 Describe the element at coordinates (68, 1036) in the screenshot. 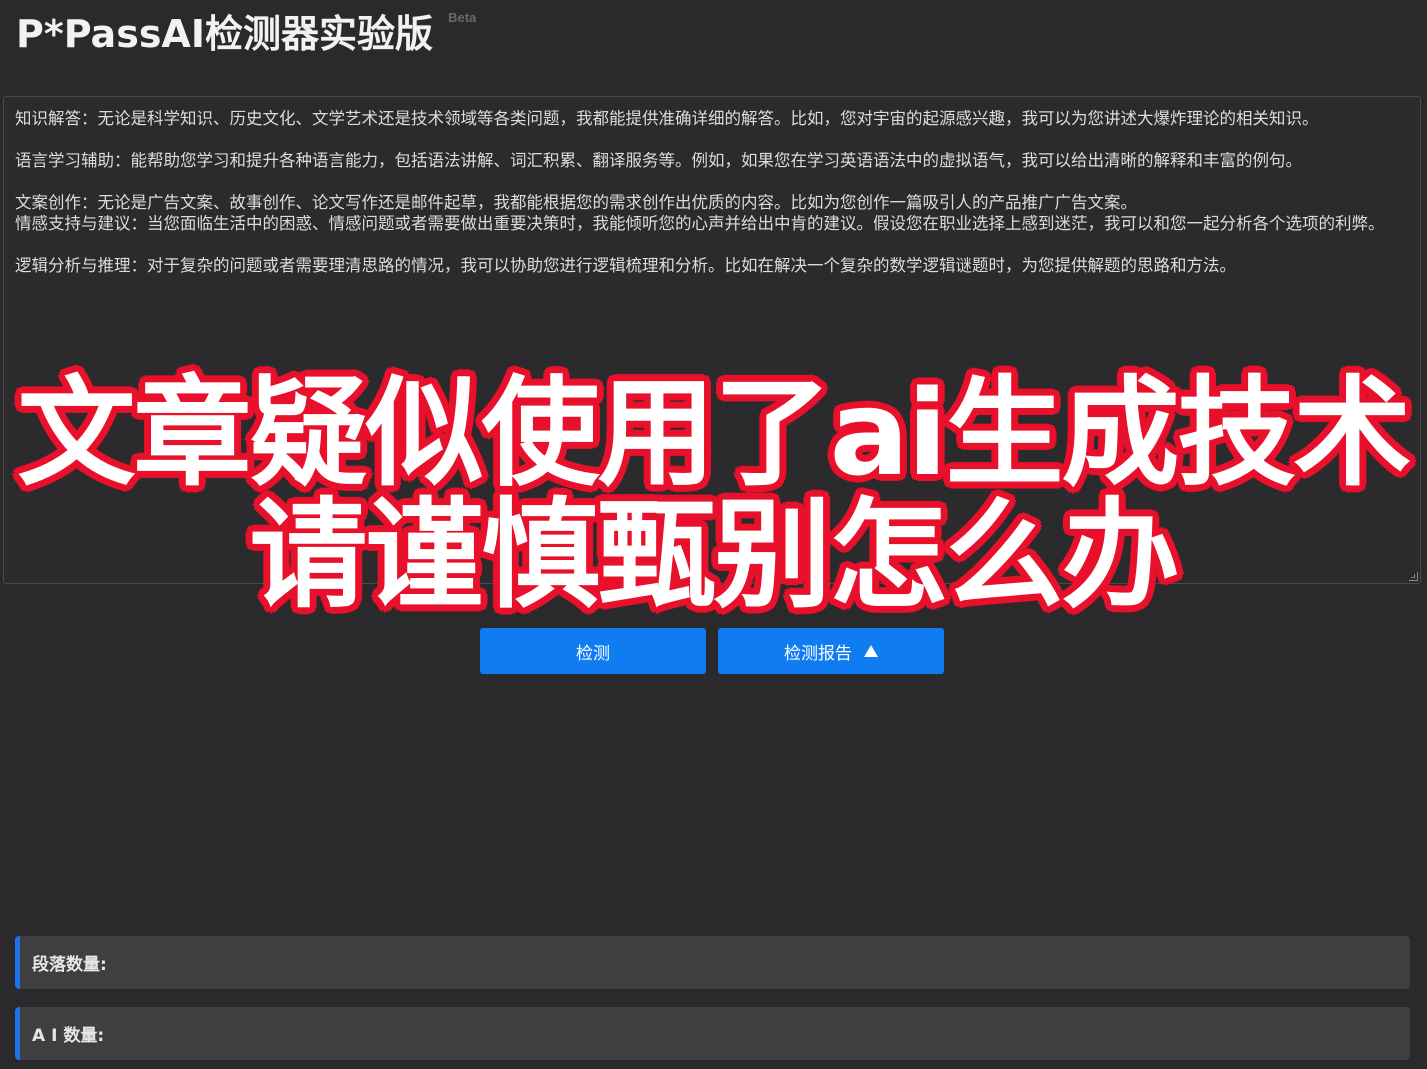

I see `ai-count-label: A I 数量:` at that location.